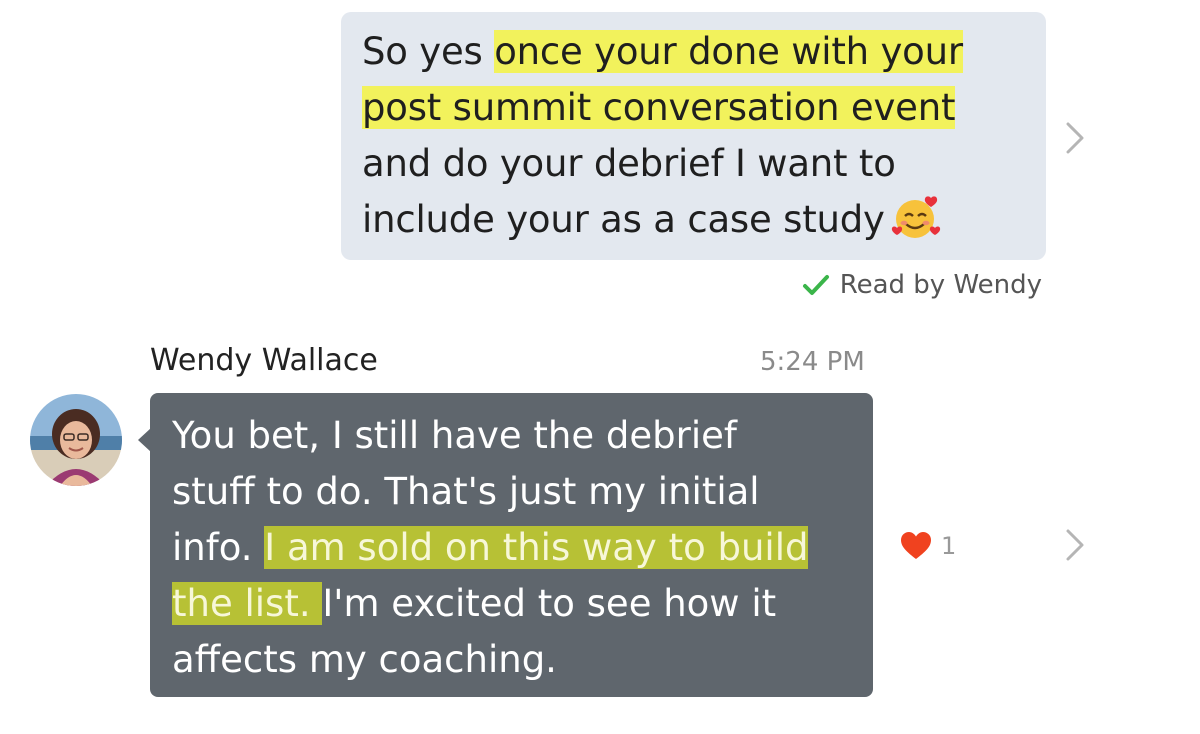 The image size is (1200, 734). Describe the element at coordinates (247, 603) in the screenshot. I see `incoming-highlight-2: the list.` at that location.